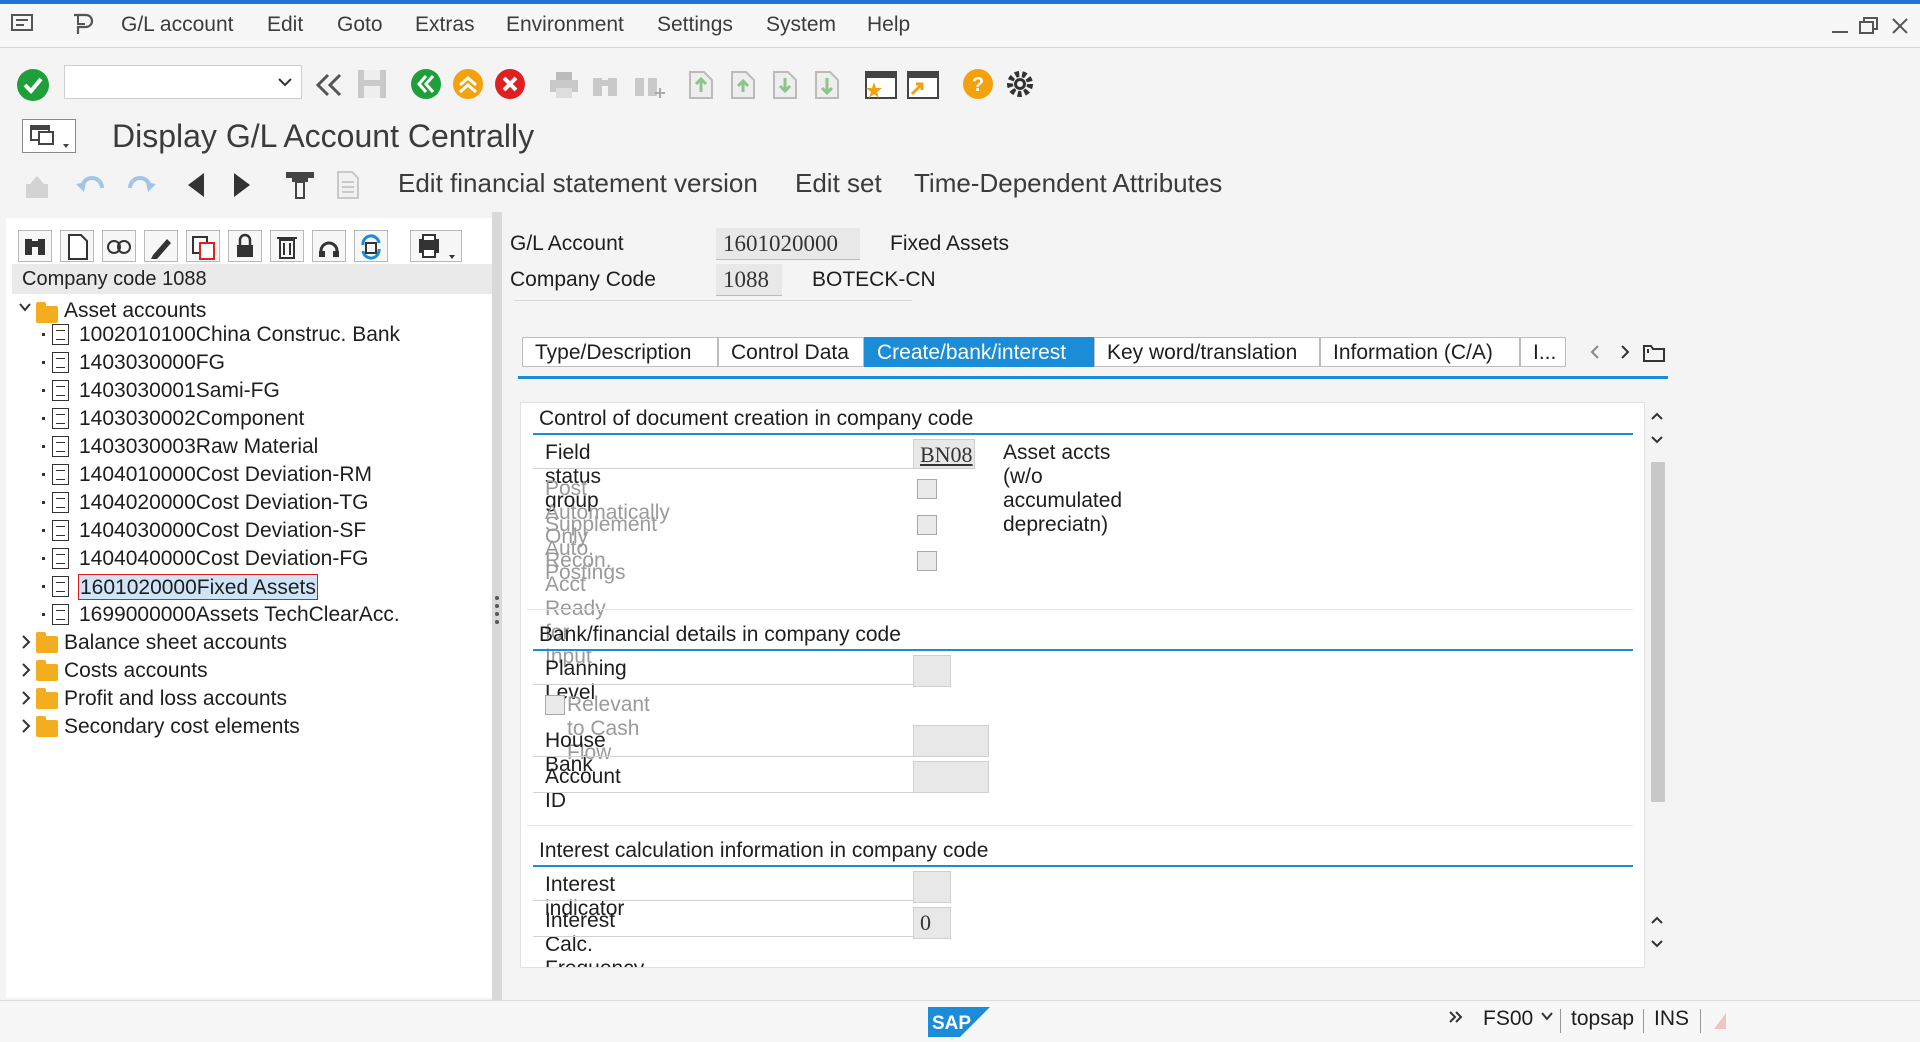 Image resolution: width=1920 pixels, height=1042 pixels. What do you see at coordinates (578, 183) in the screenshot?
I see `edit-fsv-button: Edit financial statement version` at bounding box center [578, 183].